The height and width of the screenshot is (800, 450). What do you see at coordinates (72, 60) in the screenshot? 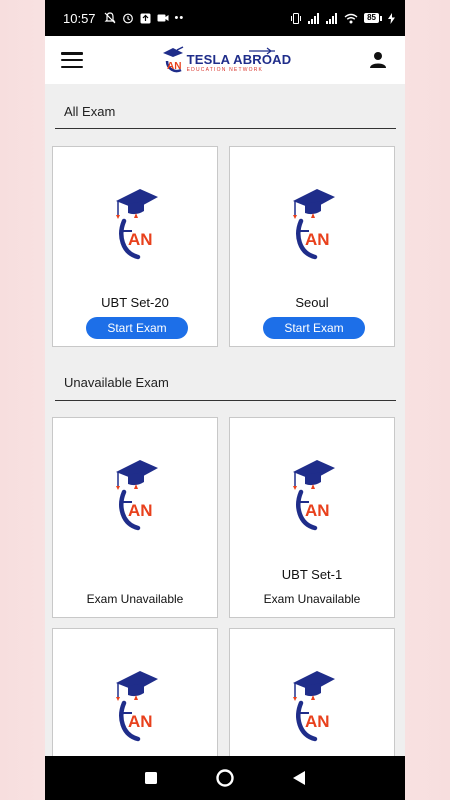
I see `hamburger-menu-icon` at bounding box center [72, 60].